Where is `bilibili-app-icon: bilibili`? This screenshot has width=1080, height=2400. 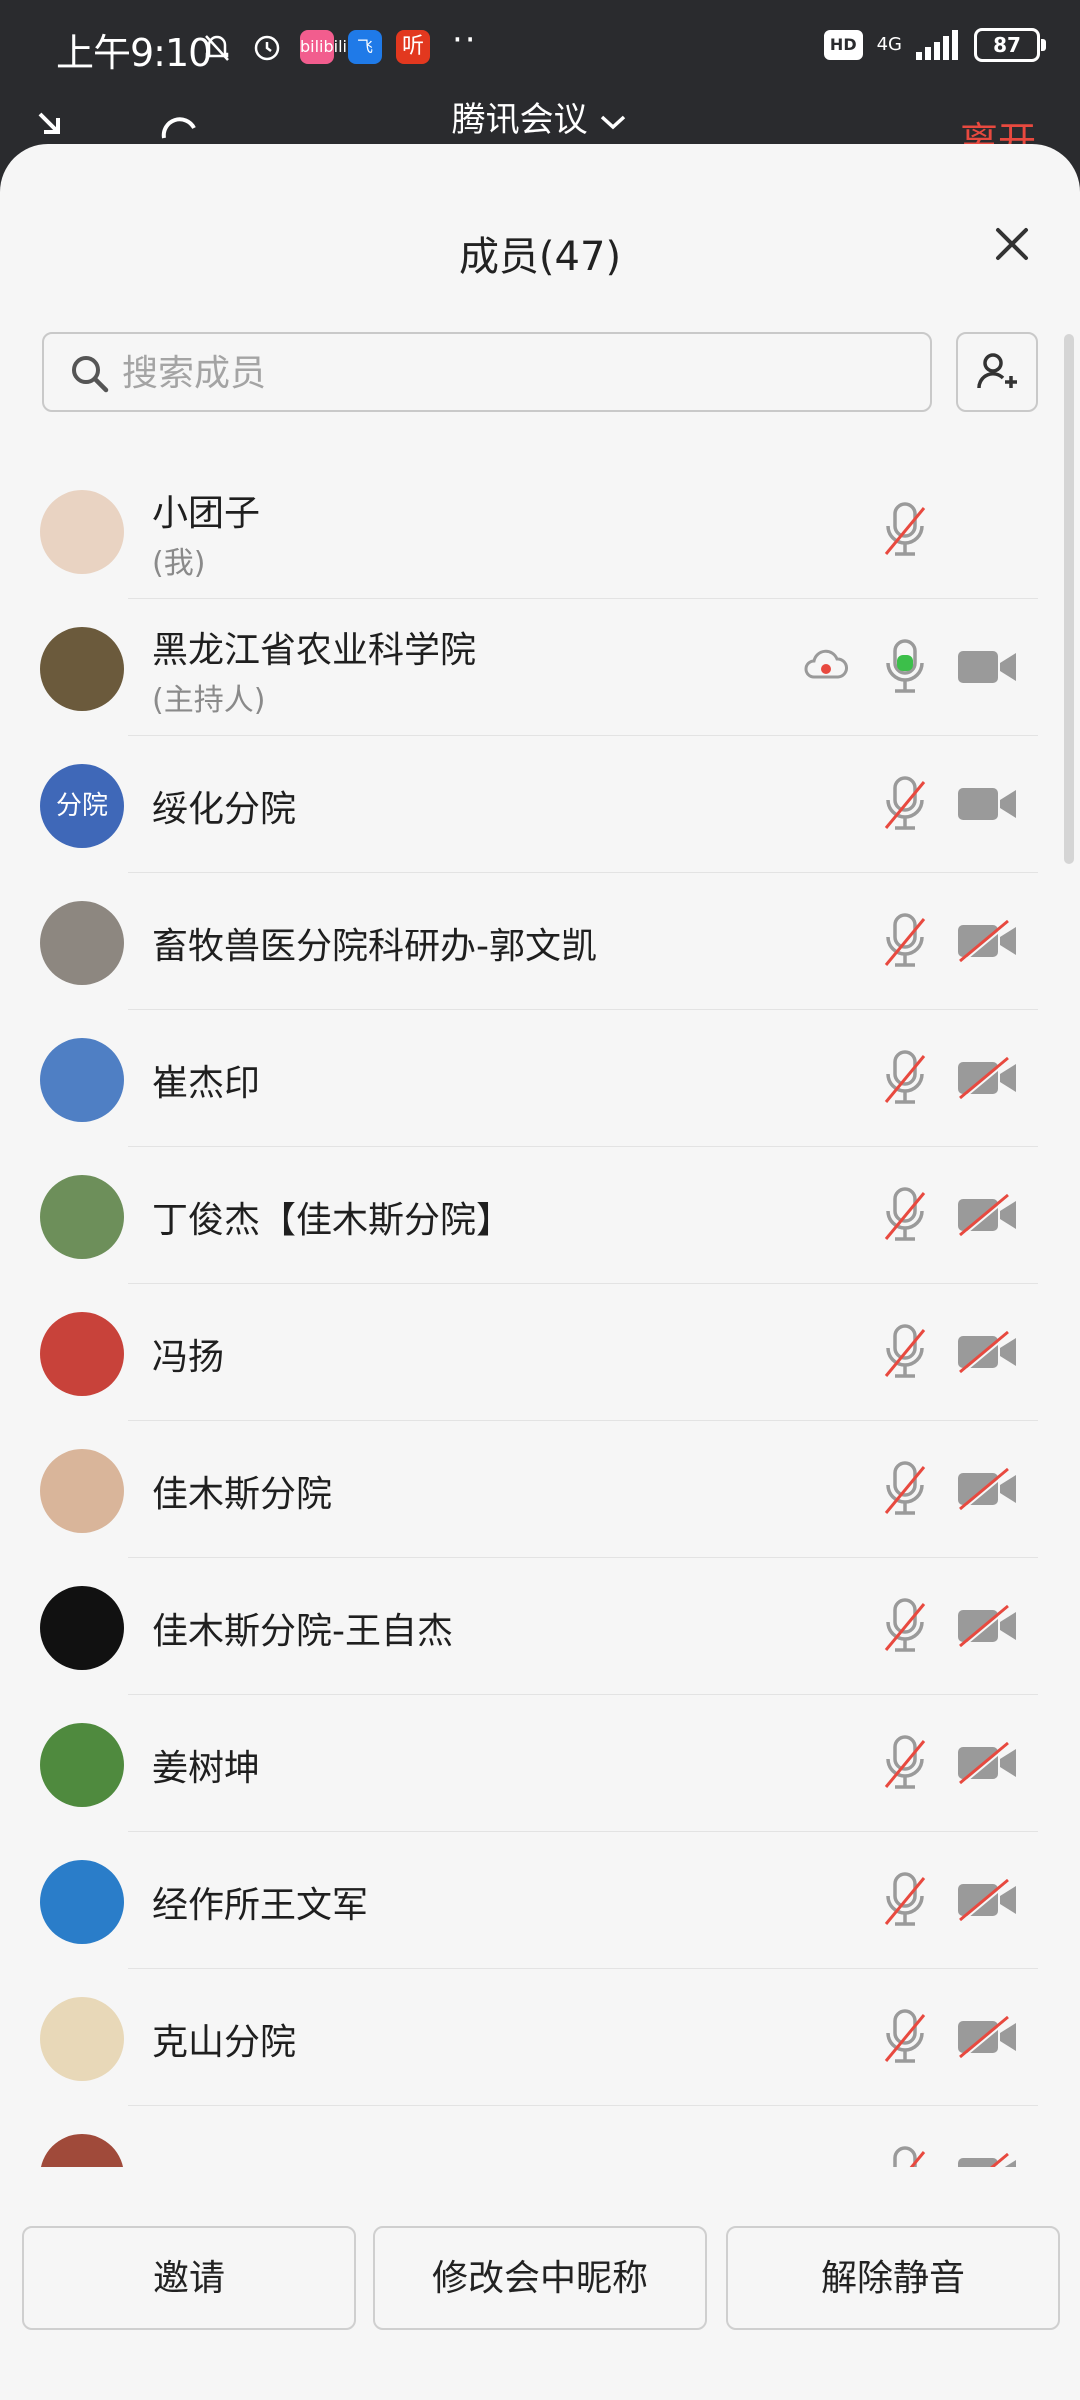
bilibili-app-icon: bilibili is located at coordinates (323, 47).